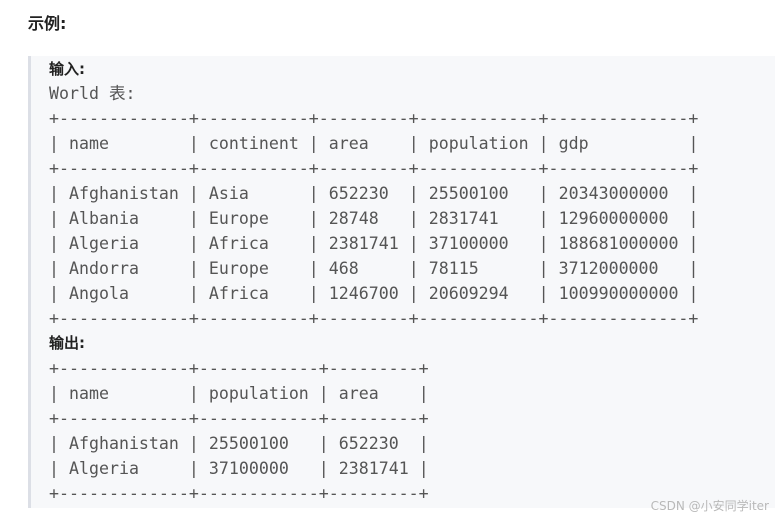  I want to click on world-table-cell: 28748, so click(353, 218).